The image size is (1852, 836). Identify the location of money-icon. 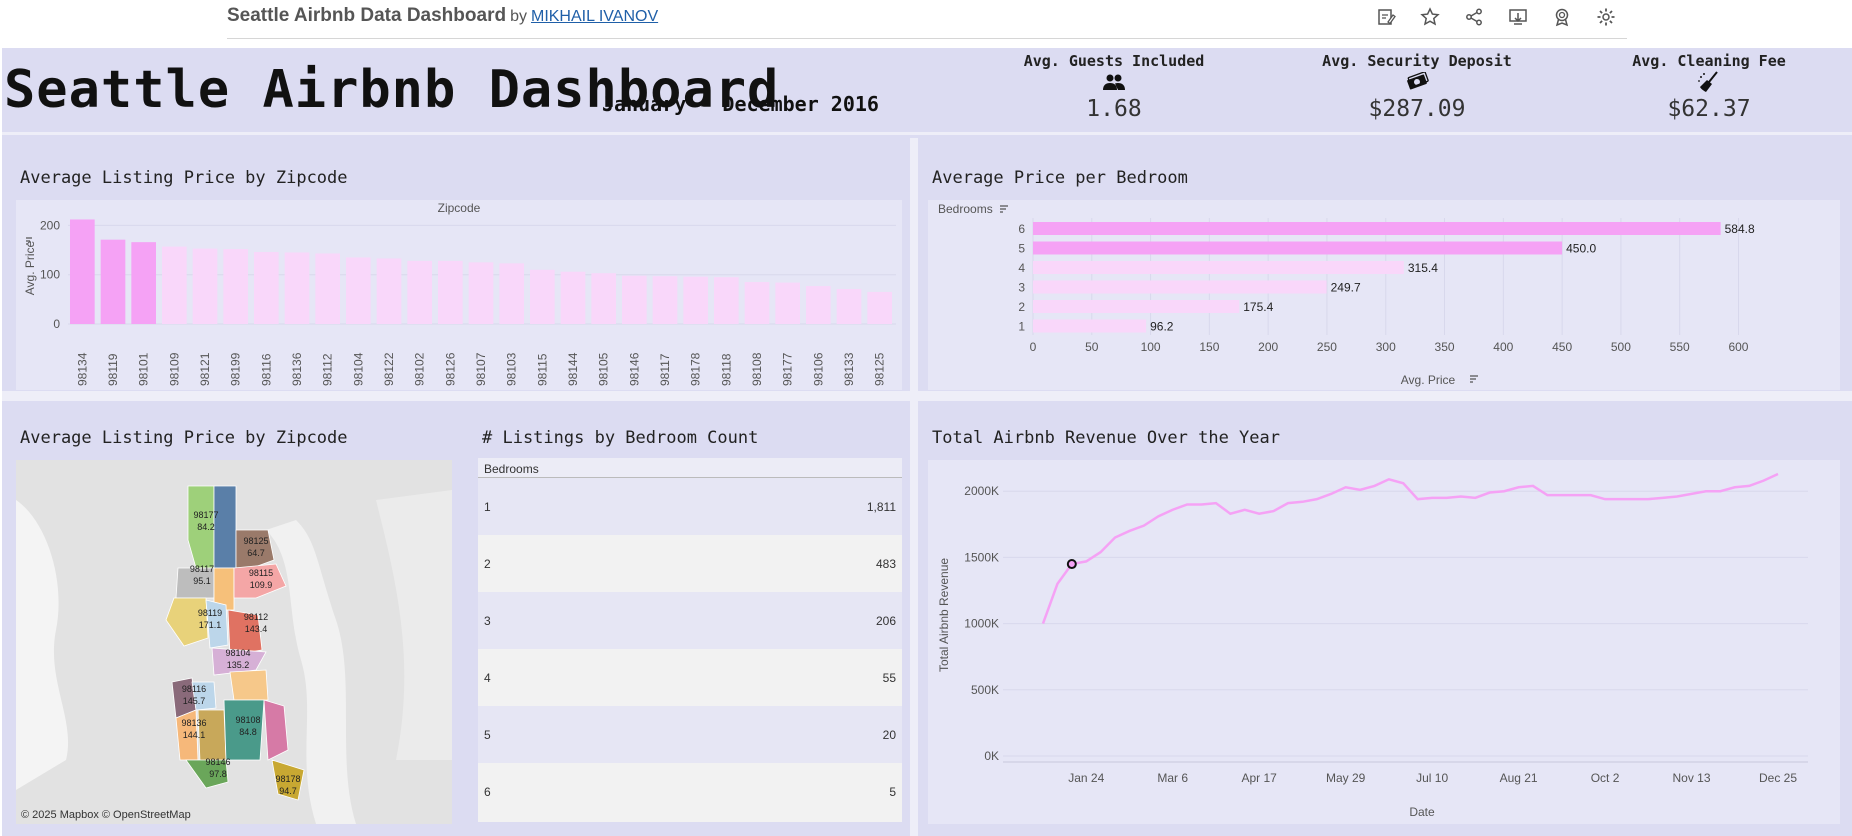
(1417, 82).